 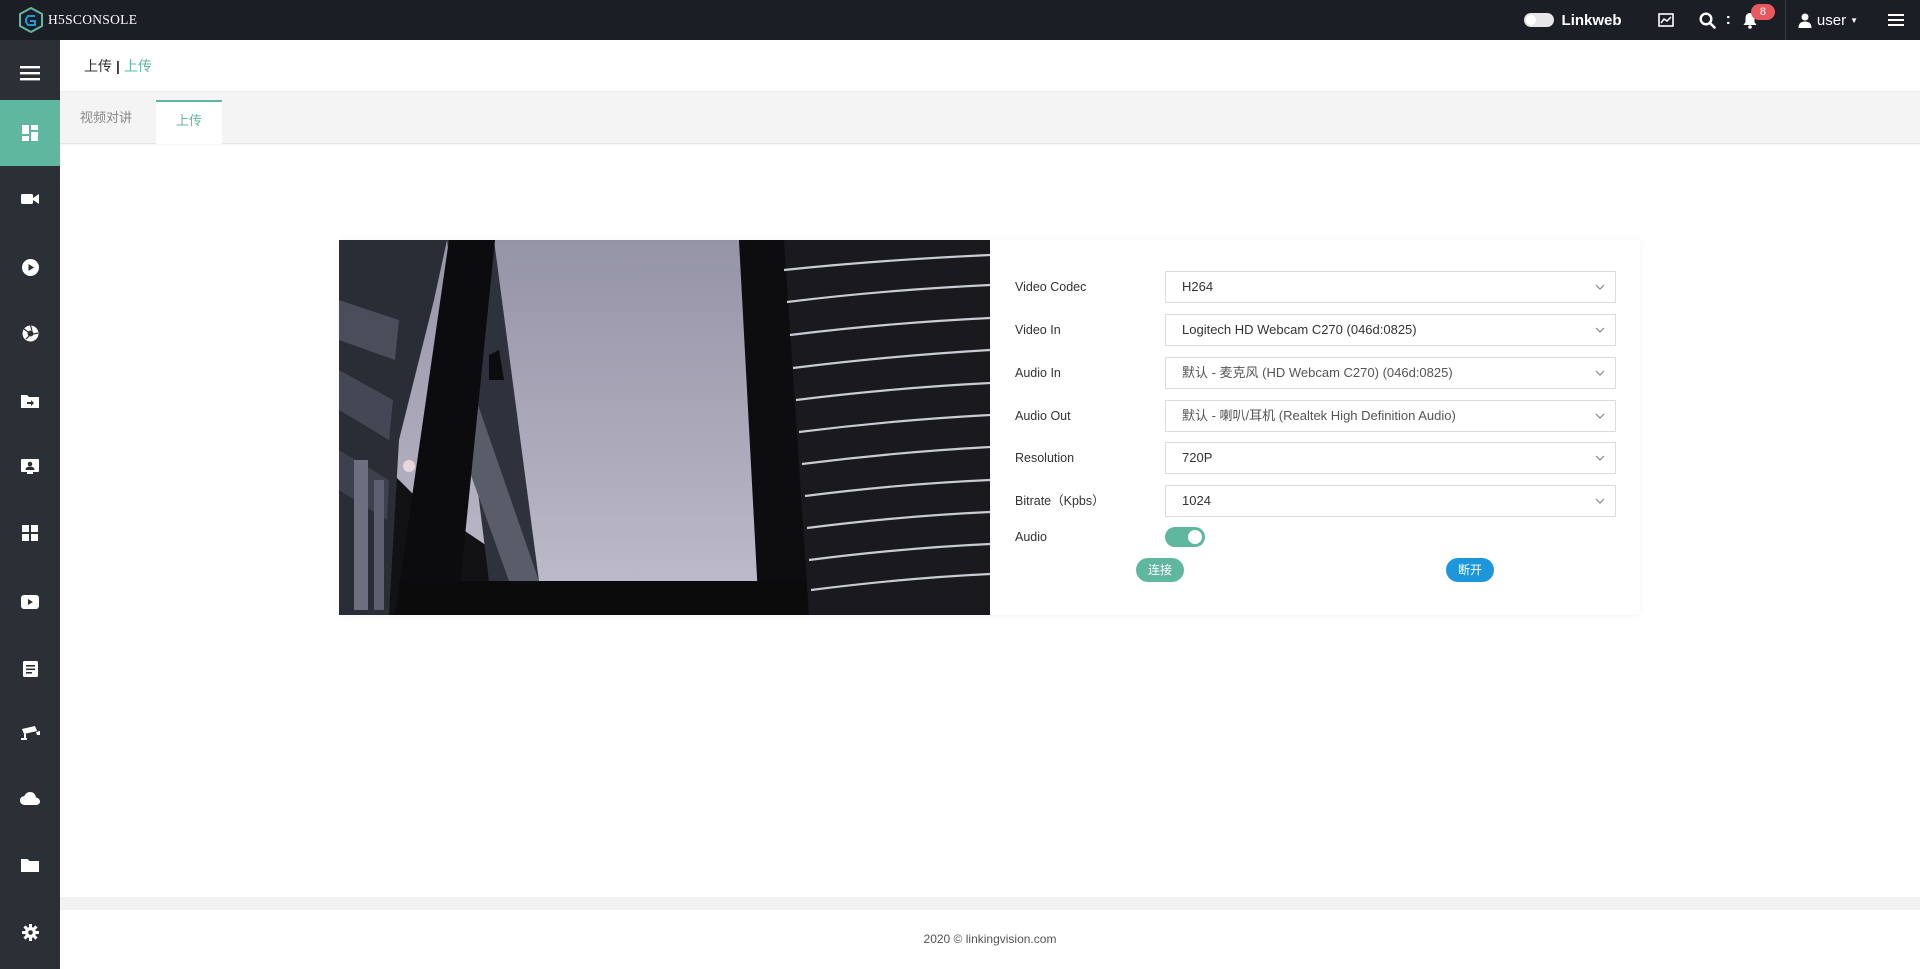 I want to click on folder-icon, so click(x=30, y=865).